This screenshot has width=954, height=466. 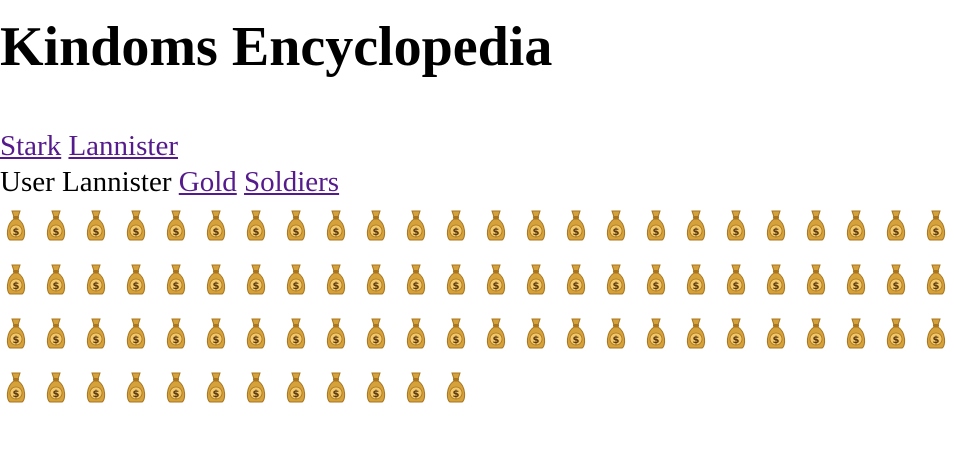 I want to click on link-lannister: Lannister, so click(x=123, y=146).